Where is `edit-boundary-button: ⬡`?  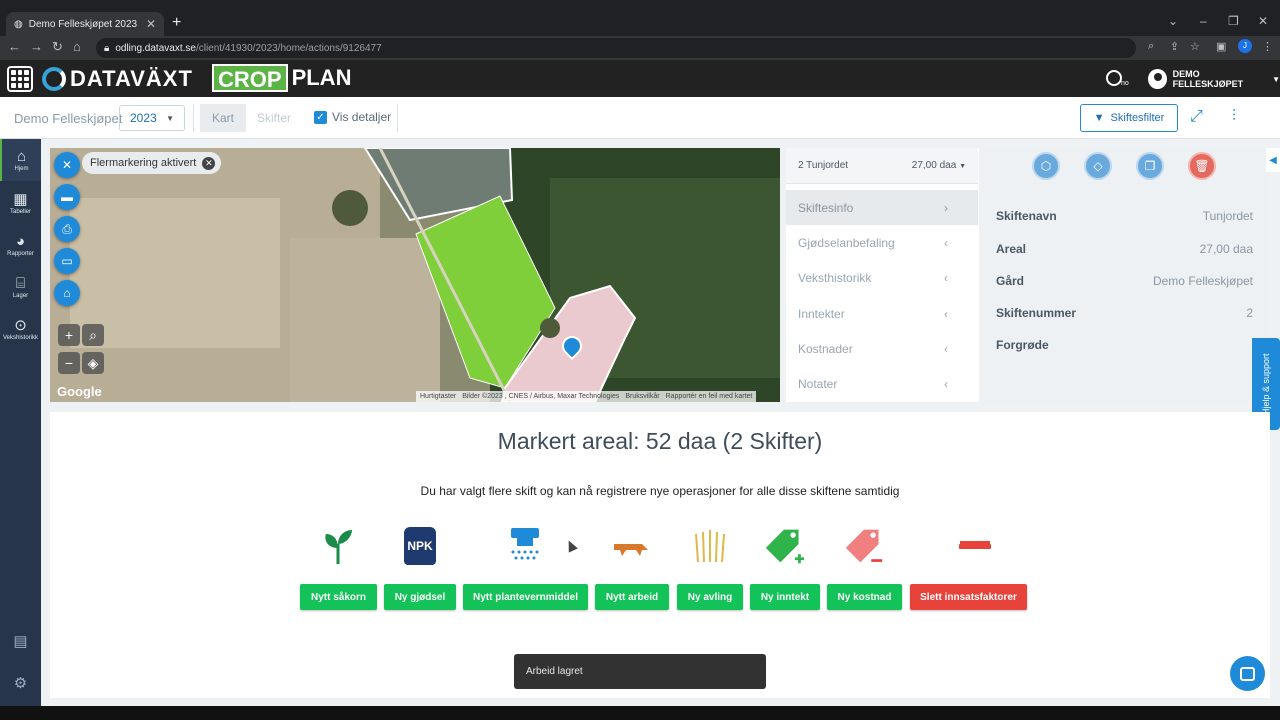 edit-boundary-button: ⬡ is located at coordinates (1046, 166).